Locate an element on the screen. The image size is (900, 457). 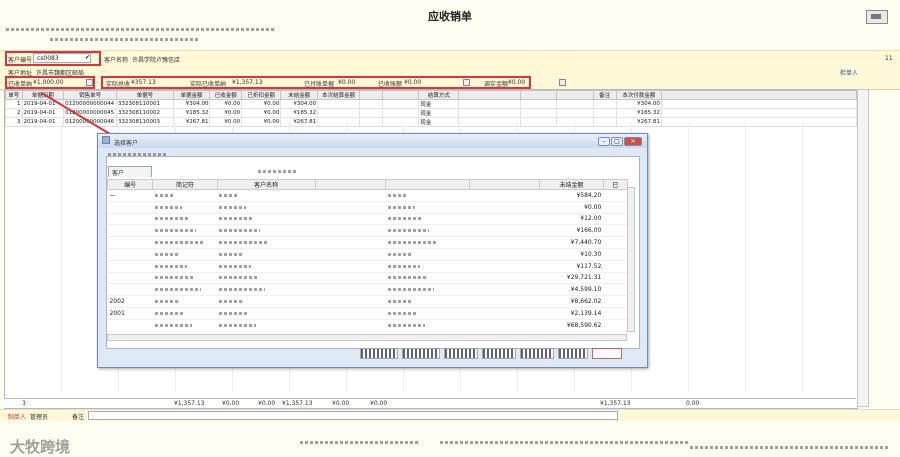
cell-pay: ¥304.00 is located at coordinates (638, 104).